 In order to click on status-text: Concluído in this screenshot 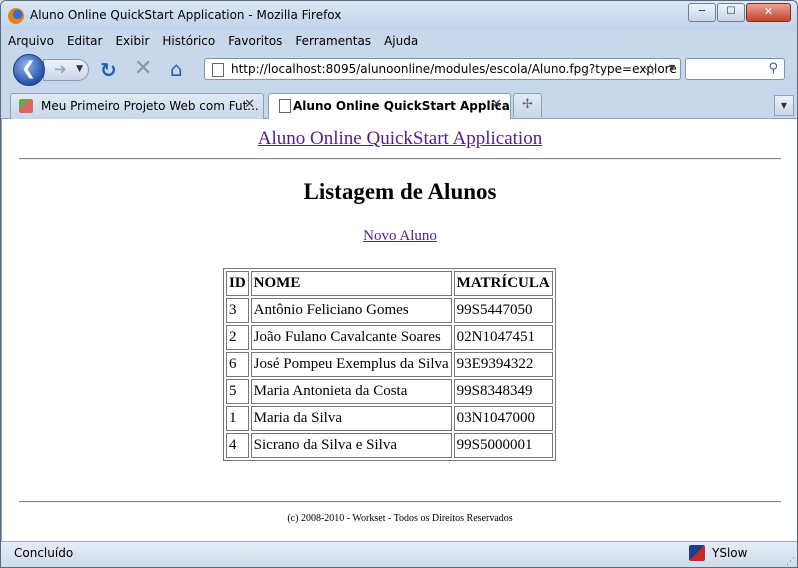, I will do `click(44, 553)`.